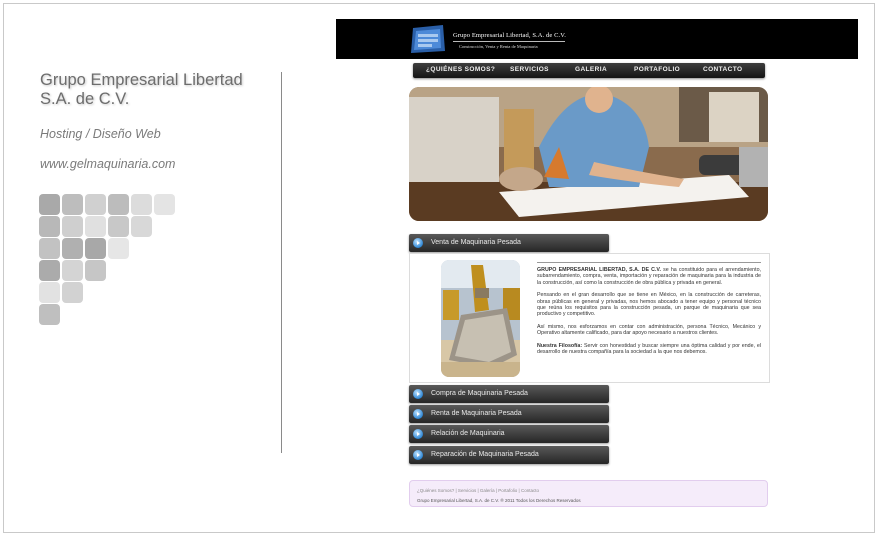 This screenshot has width=878, height=536. I want to click on nav-contacto: CONTACTO, so click(722, 69).